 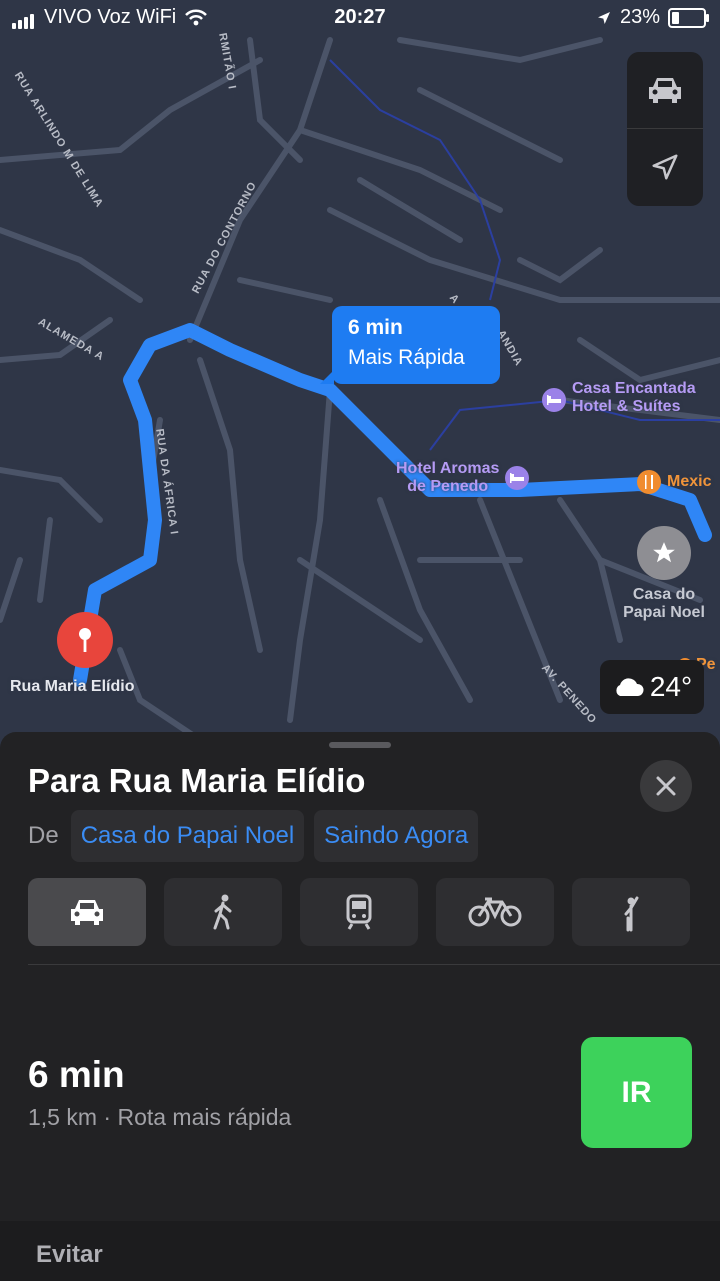 I want to click on transit-icon, so click(x=359, y=912).